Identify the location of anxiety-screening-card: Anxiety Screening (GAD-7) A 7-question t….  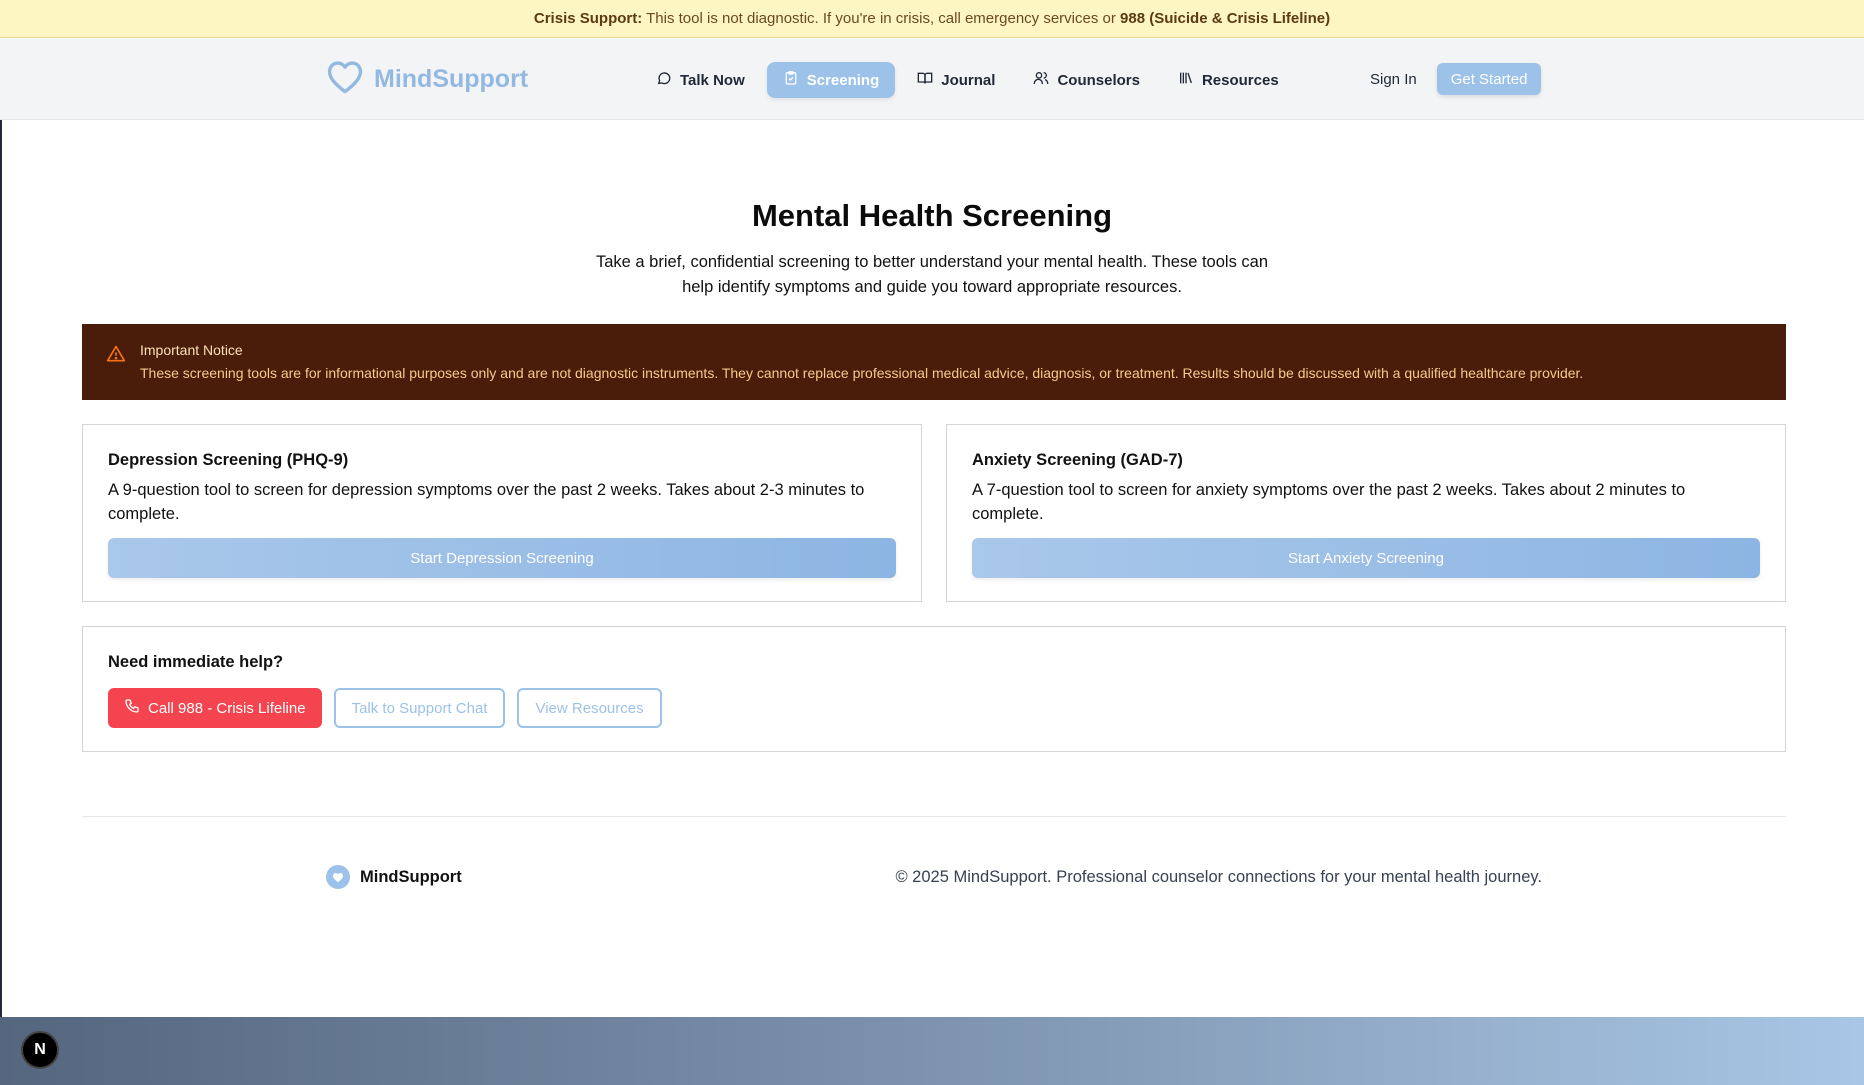
(1366, 513).